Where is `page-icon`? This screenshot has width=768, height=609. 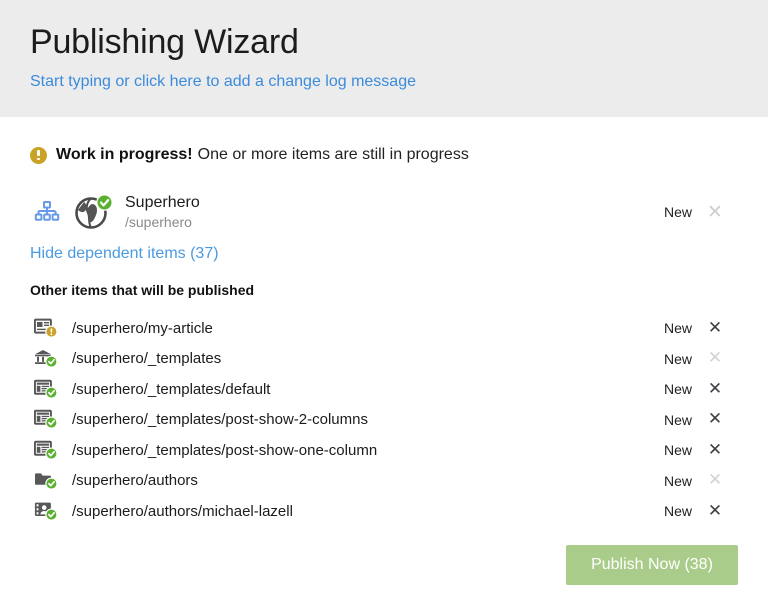
page-icon is located at coordinates (51, 328).